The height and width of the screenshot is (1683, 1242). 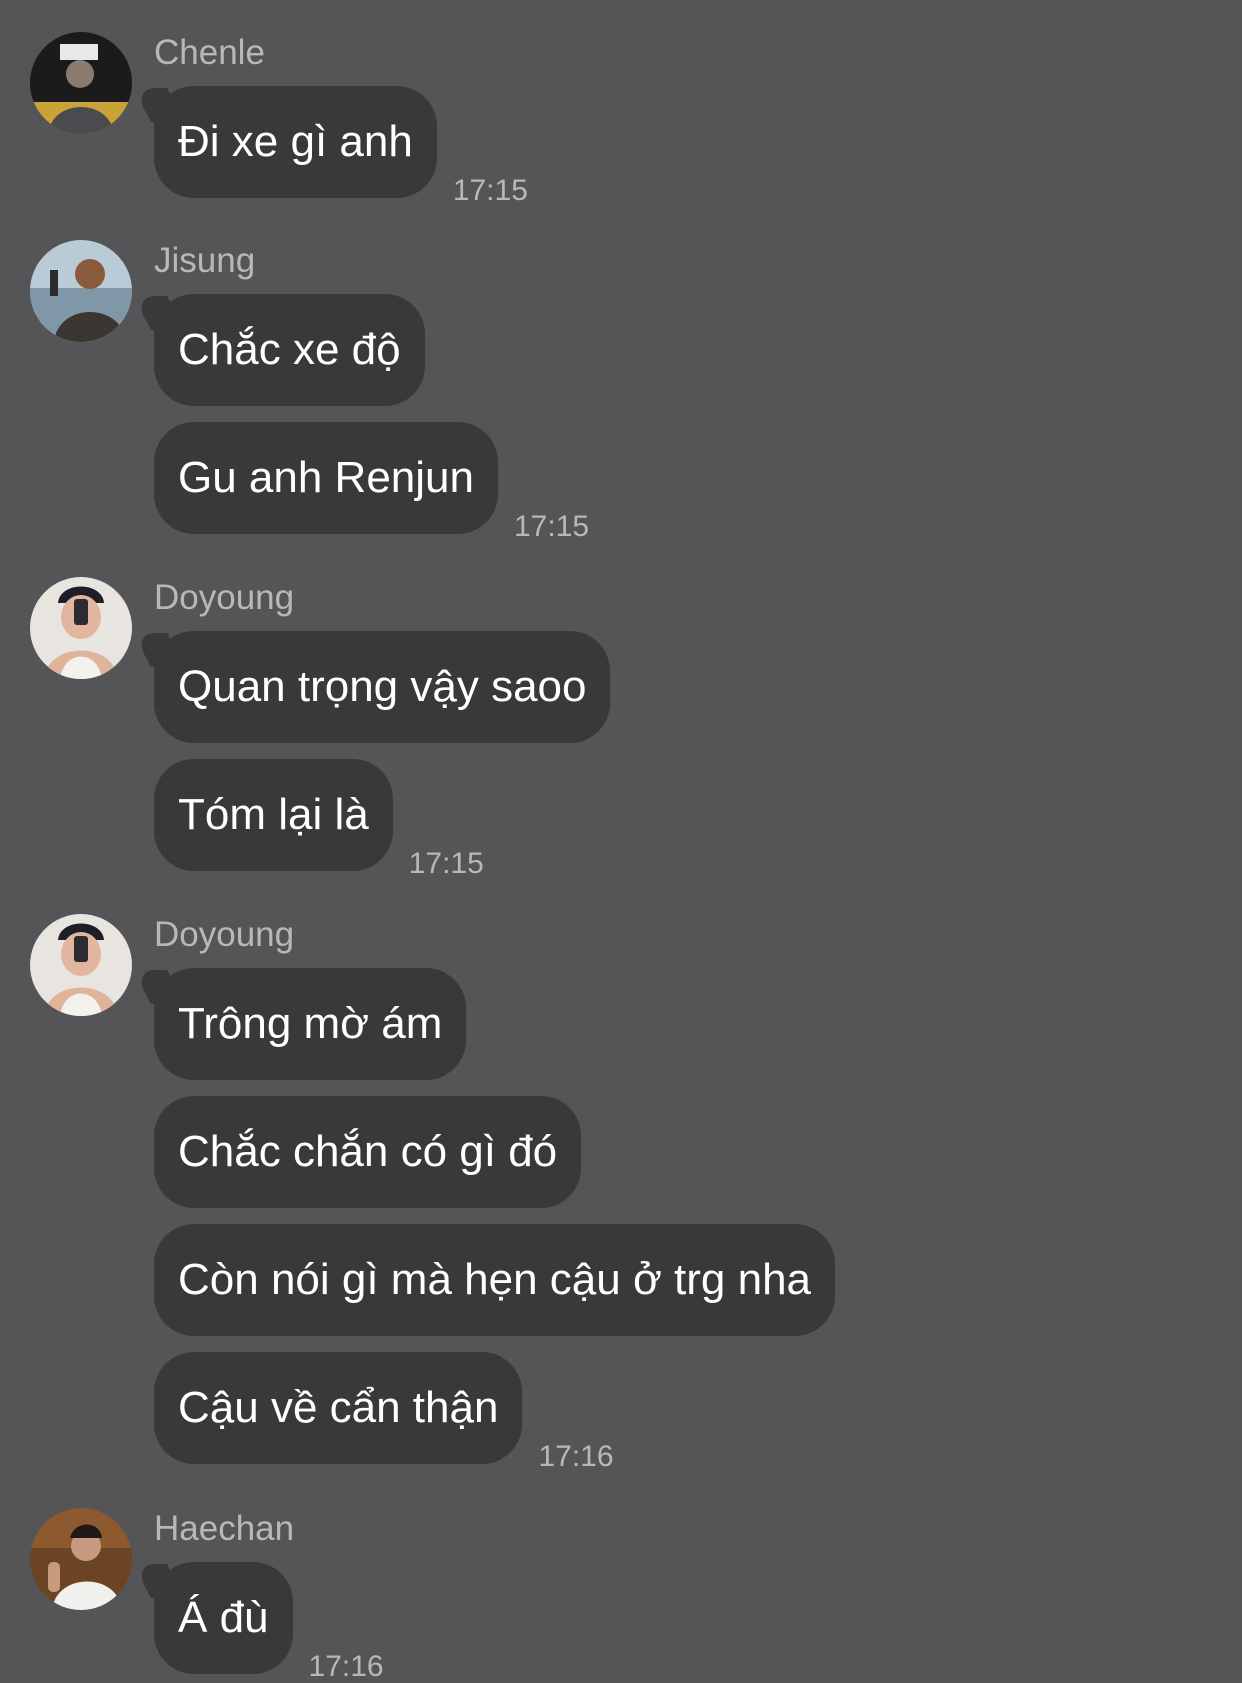 What do you see at coordinates (223, 1618) in the screenshot?
I see `message-bubble: Á đù` at bounding box center [223, 1618].